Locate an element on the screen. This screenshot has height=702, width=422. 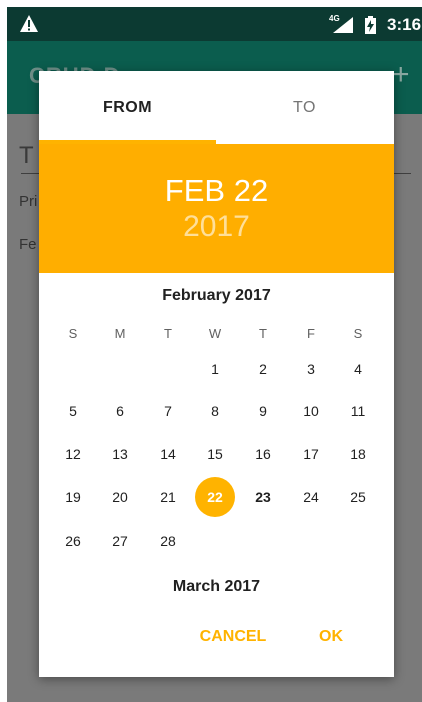
day-cell: 27 is located at coordinates (120, 541).